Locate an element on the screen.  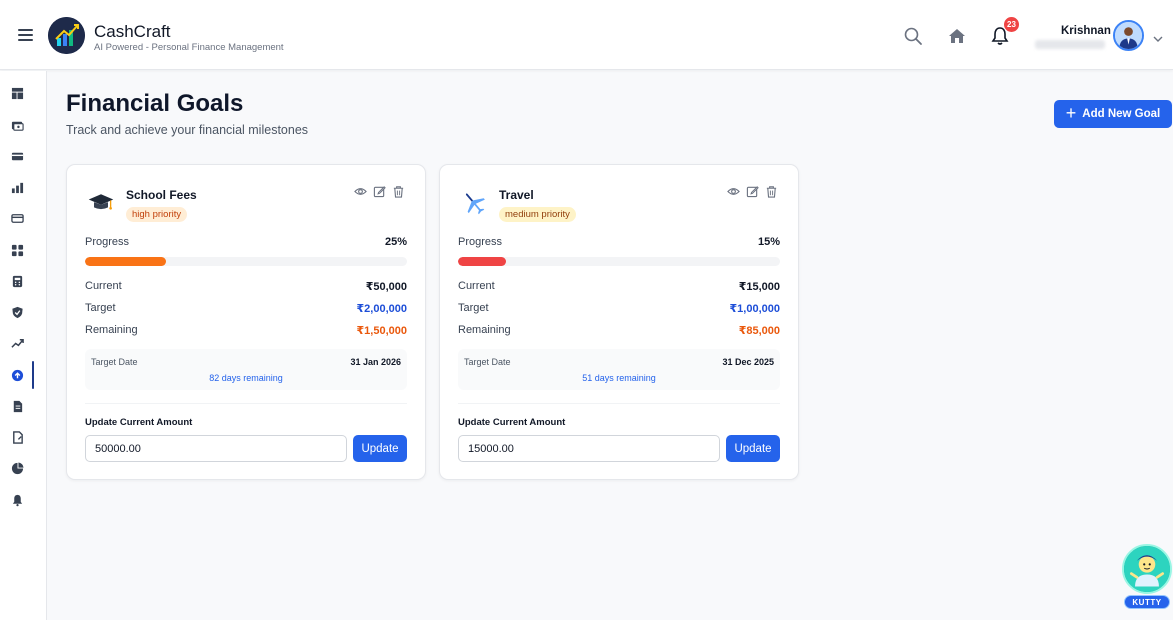
current-row: Current ₹50,000 is located at coordinates (246, 286).